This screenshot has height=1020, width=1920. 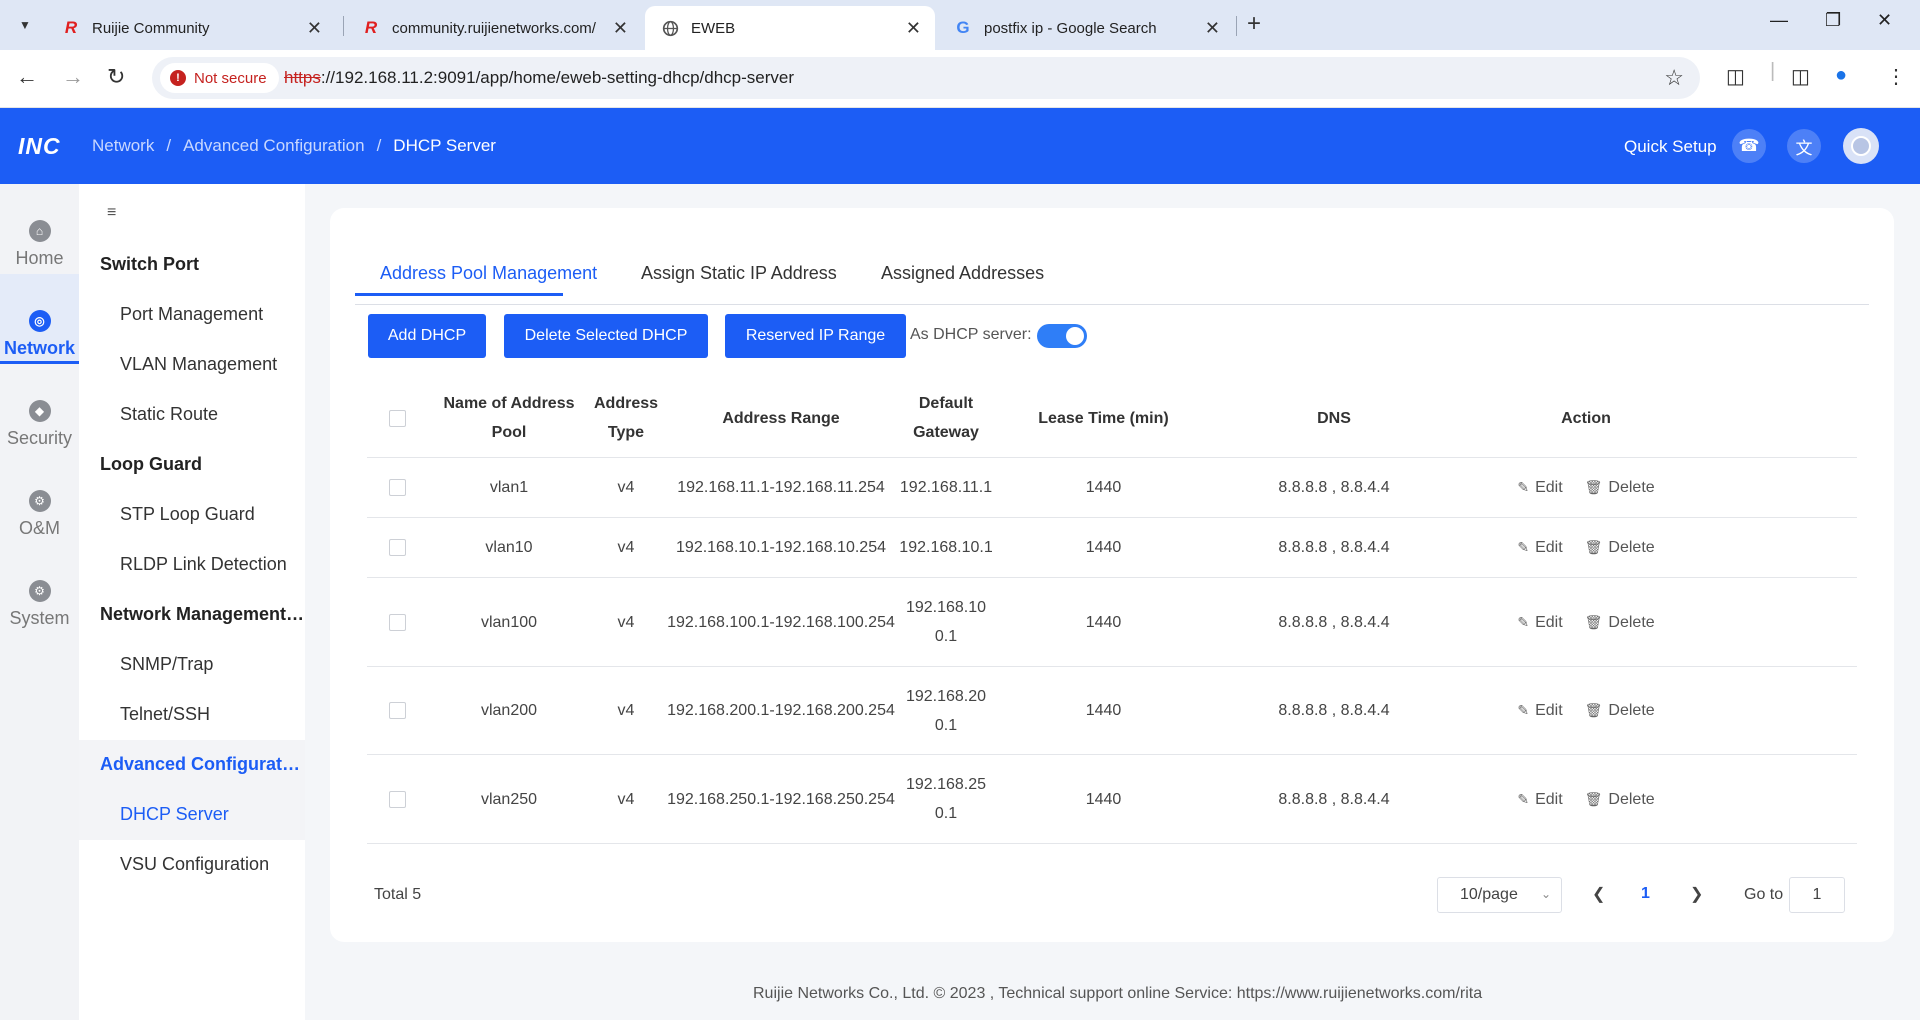 What do you see at coordinates (1499, 895) in the screenshot?
I see `page-size-select: 10/page ⌄` at bounding box center [1499, 895].